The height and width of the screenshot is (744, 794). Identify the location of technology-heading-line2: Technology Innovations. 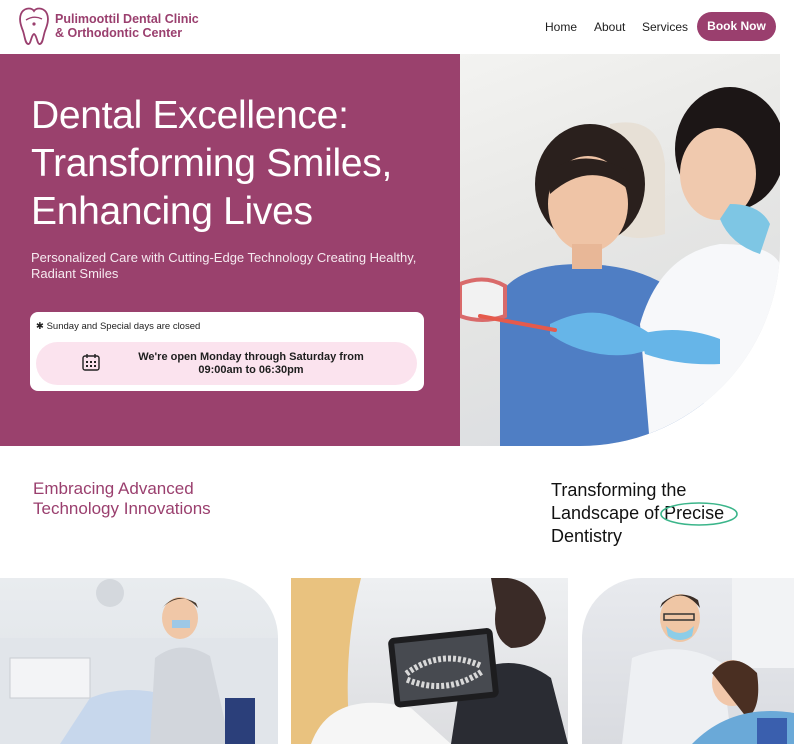
(122, 508).